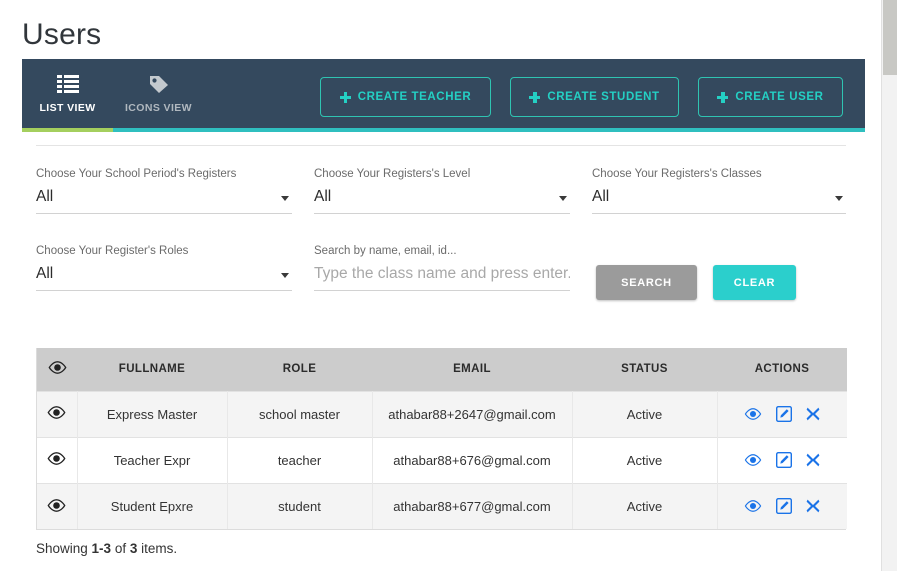  I want to click on cell-email: athabar88+677@gmal.com, so click(472, 505).